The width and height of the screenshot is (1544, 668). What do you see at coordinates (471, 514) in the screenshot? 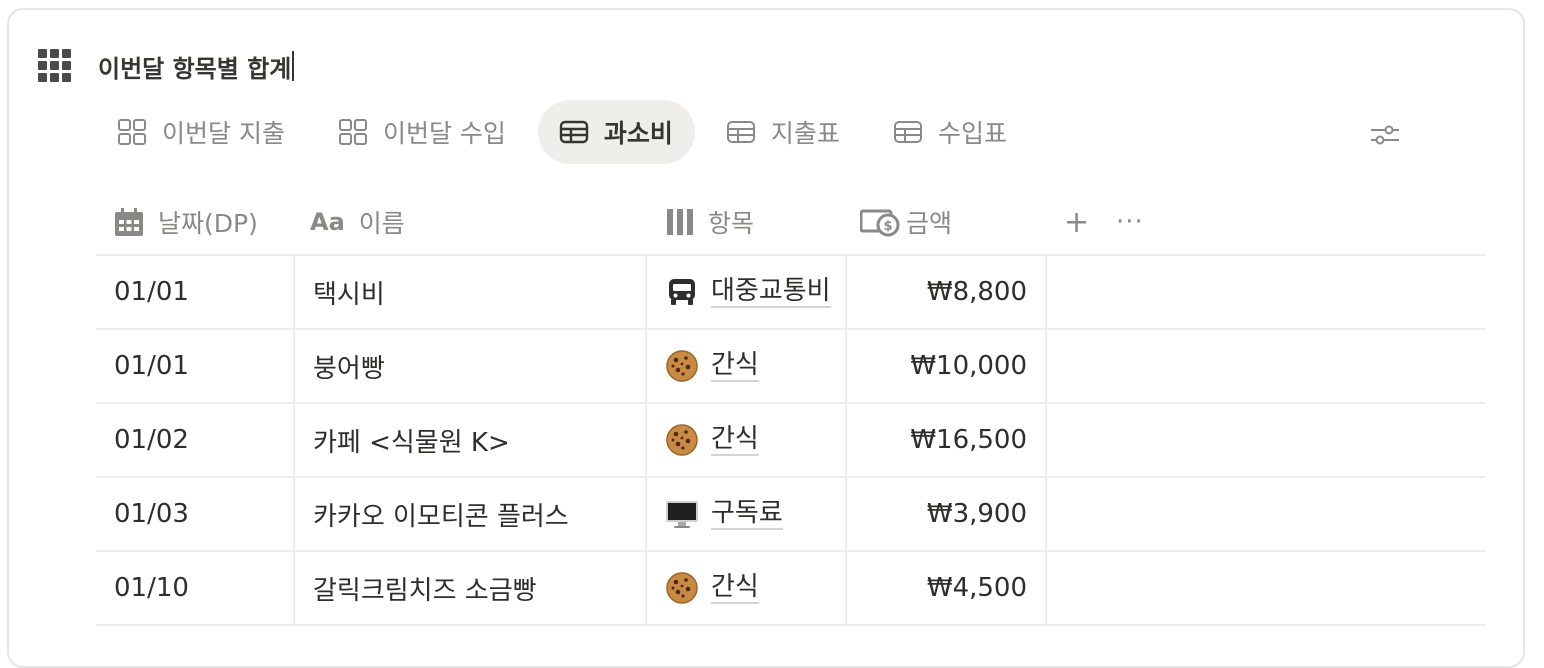
I see `name-cell: 카카오 이모티콘 플러스` at bounding box center [471, 514].